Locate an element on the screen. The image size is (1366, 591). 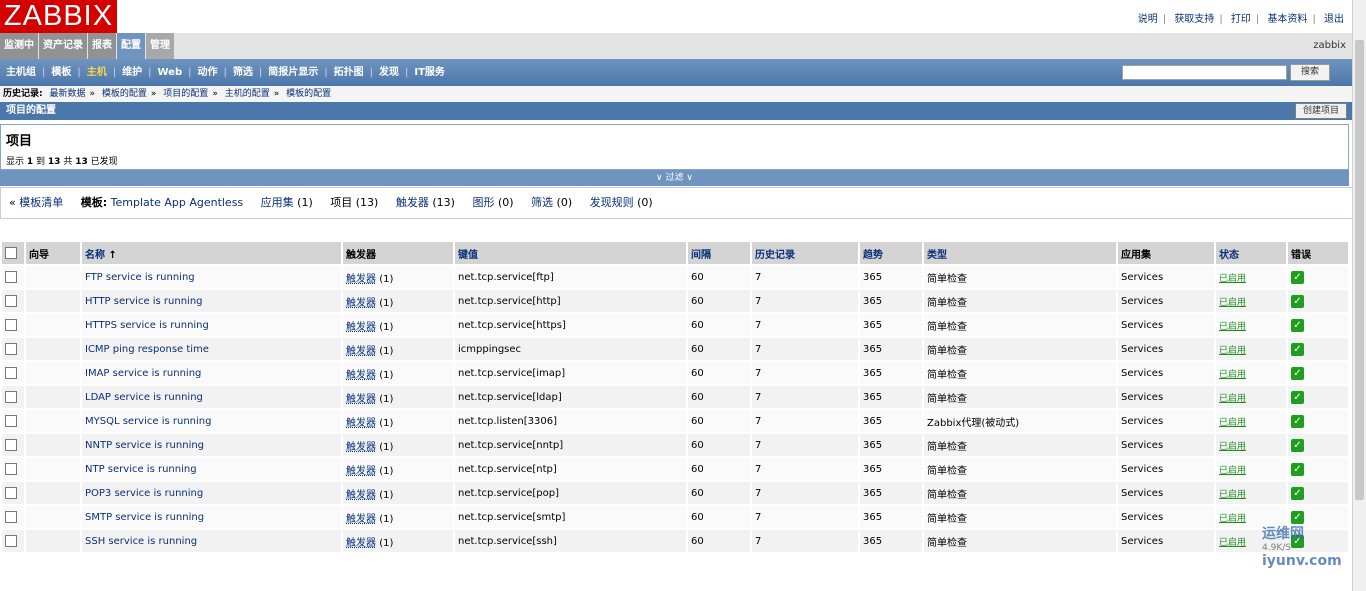
item-name-link: NTP service is running is located at coordinates (141, 469).